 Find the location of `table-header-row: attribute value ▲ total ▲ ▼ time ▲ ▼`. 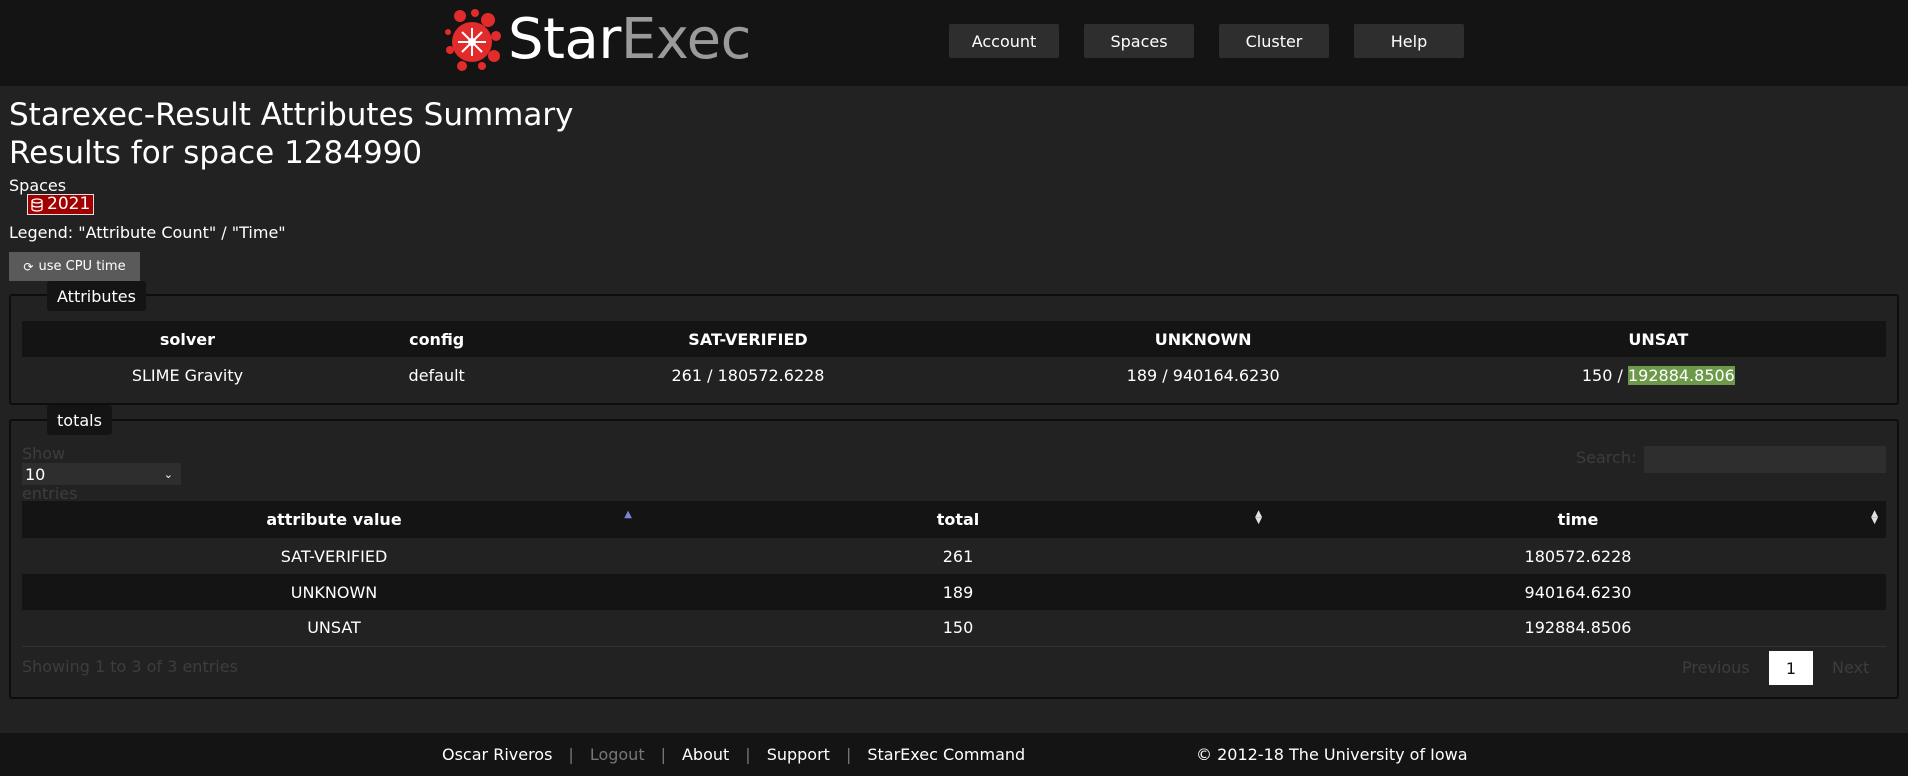

table-header-row: attribute value ▲ total ▲ ▼ time ▲ ▼ is located at coordinates (954, 519).